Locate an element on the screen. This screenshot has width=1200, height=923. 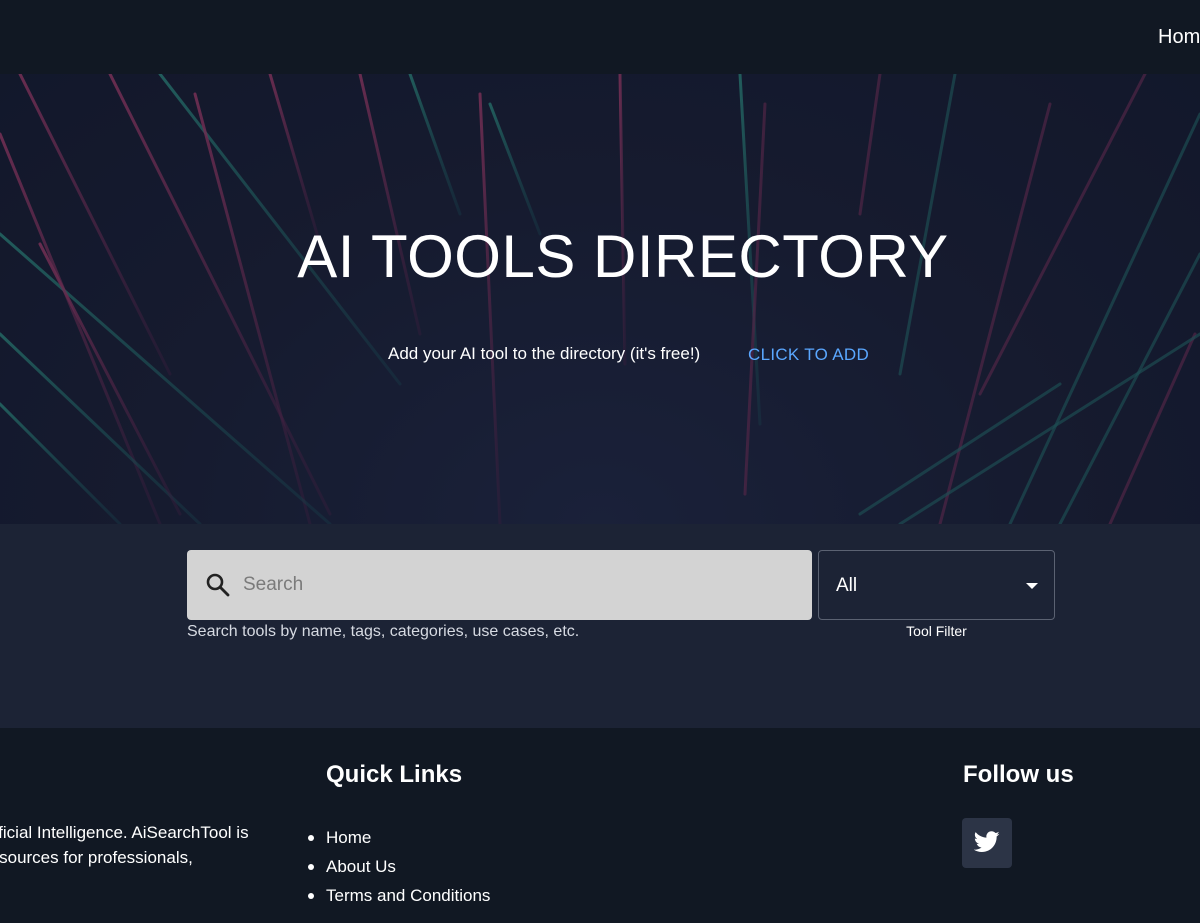
quick-link-home: Home is located at coordinates (348, 837).